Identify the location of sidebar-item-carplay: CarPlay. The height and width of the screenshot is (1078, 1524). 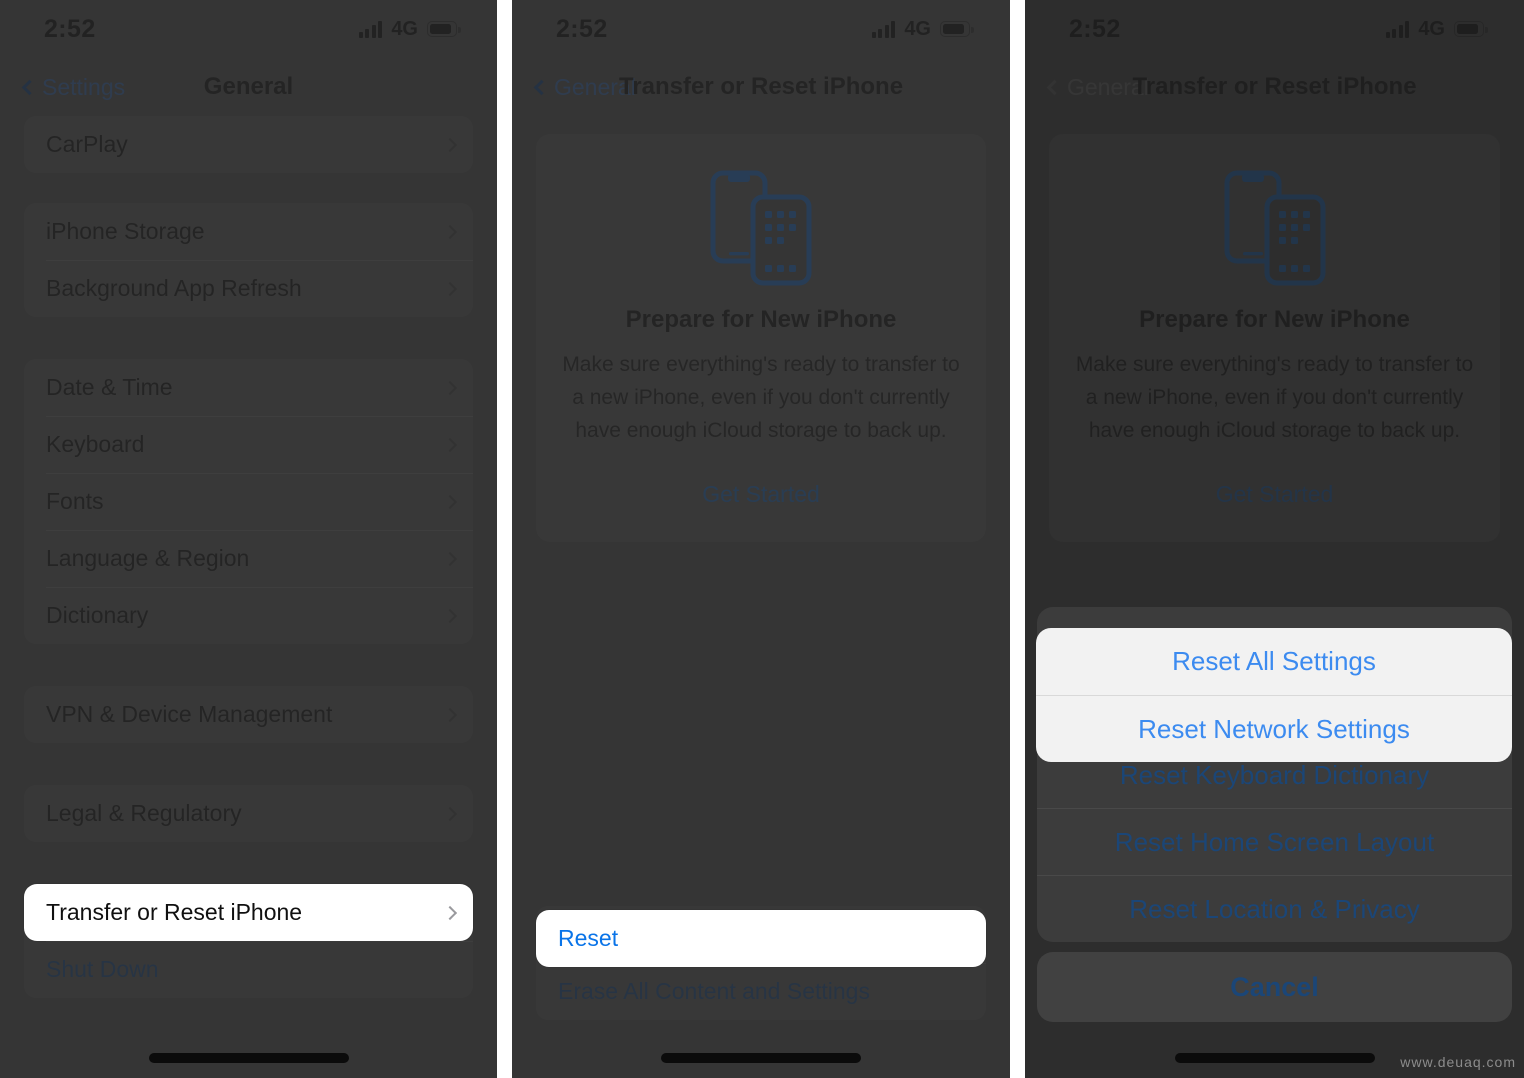
(248, 144).